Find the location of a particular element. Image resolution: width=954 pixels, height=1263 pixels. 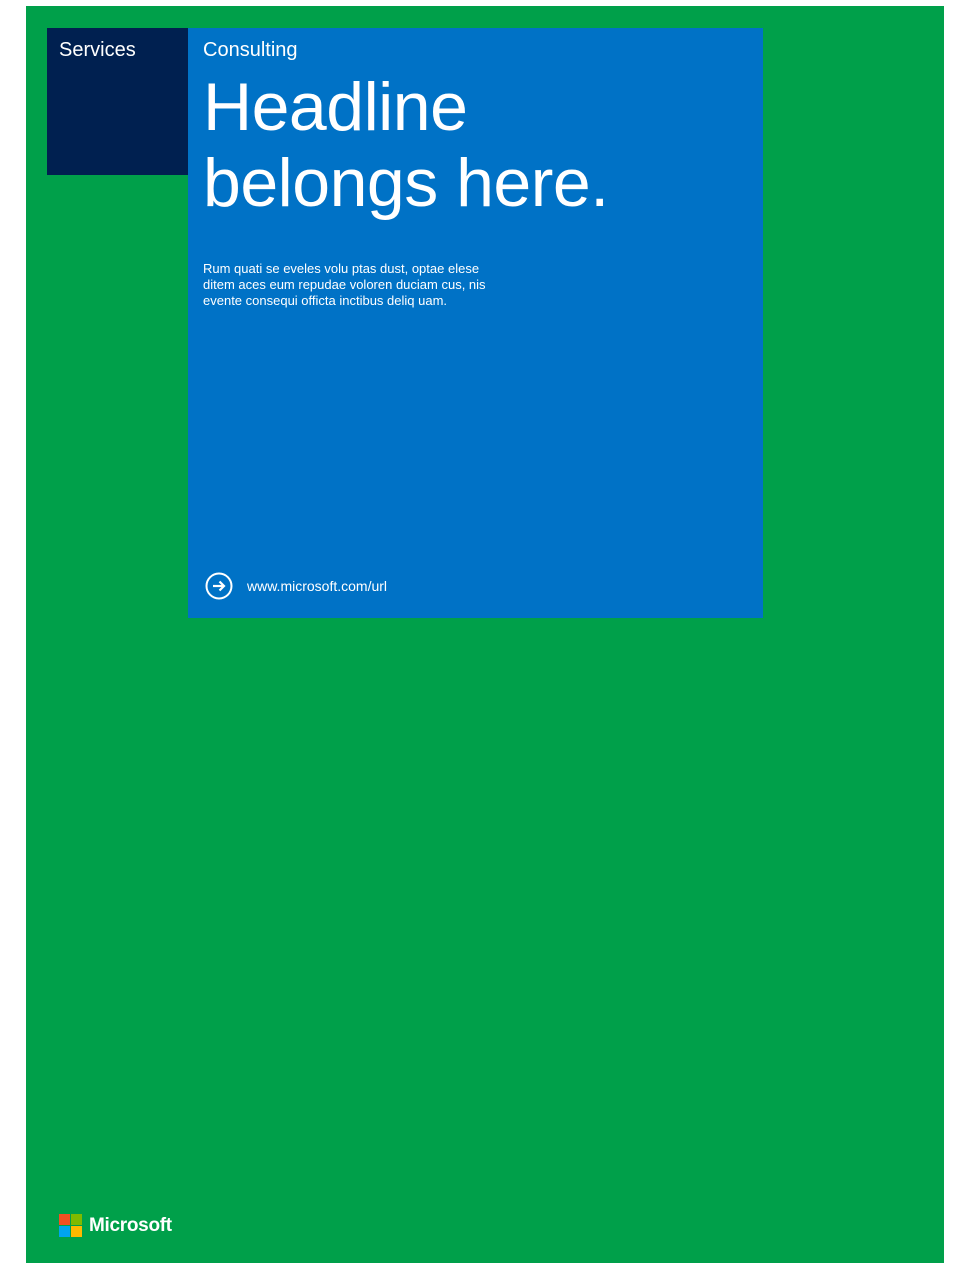

microsoft-logo-icon is located at coordinates (71, 1226).